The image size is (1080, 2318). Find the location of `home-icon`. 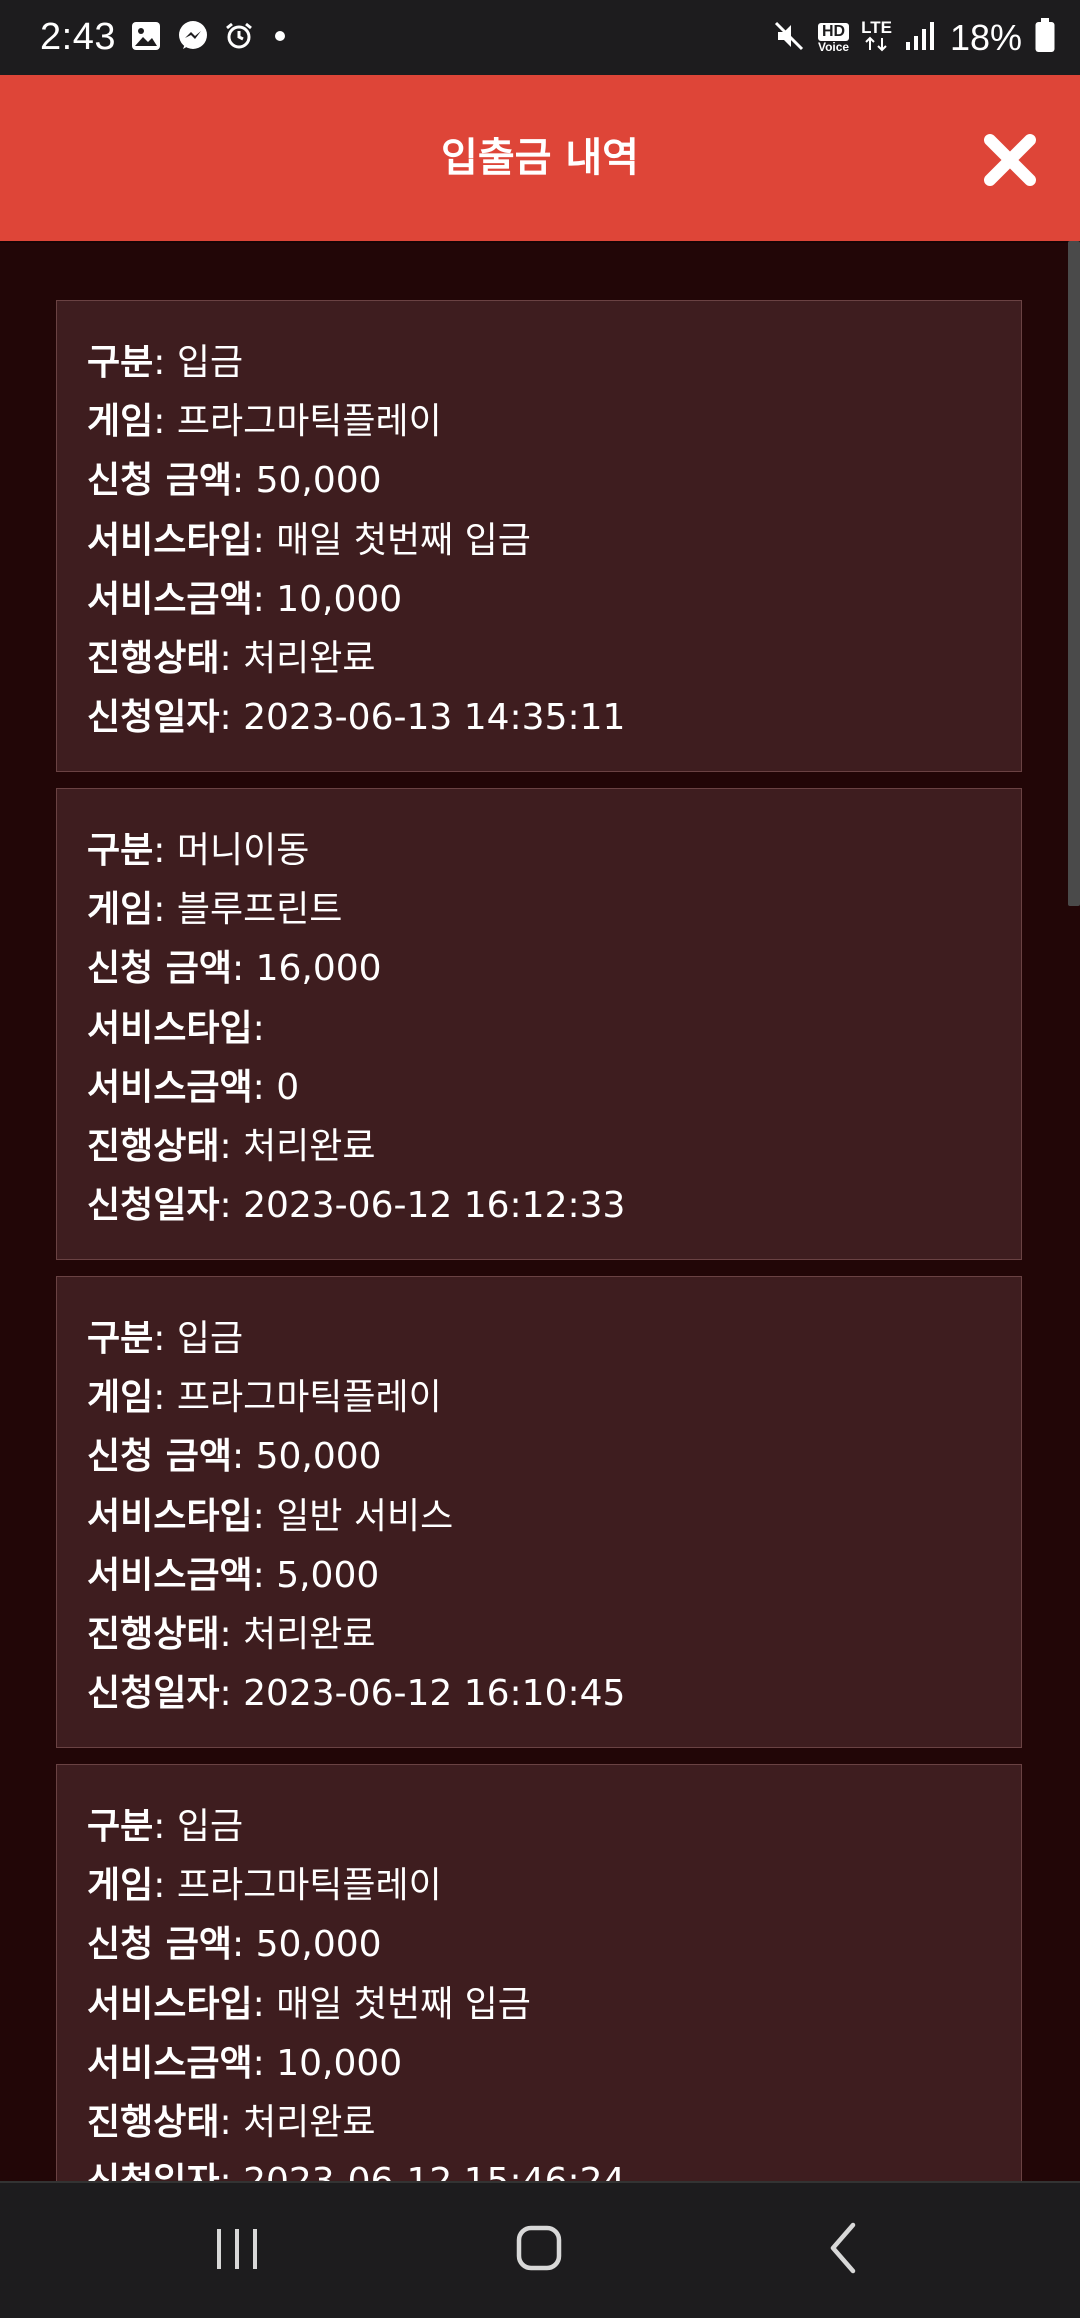

home-icon is located at coordinates (539, 2248).